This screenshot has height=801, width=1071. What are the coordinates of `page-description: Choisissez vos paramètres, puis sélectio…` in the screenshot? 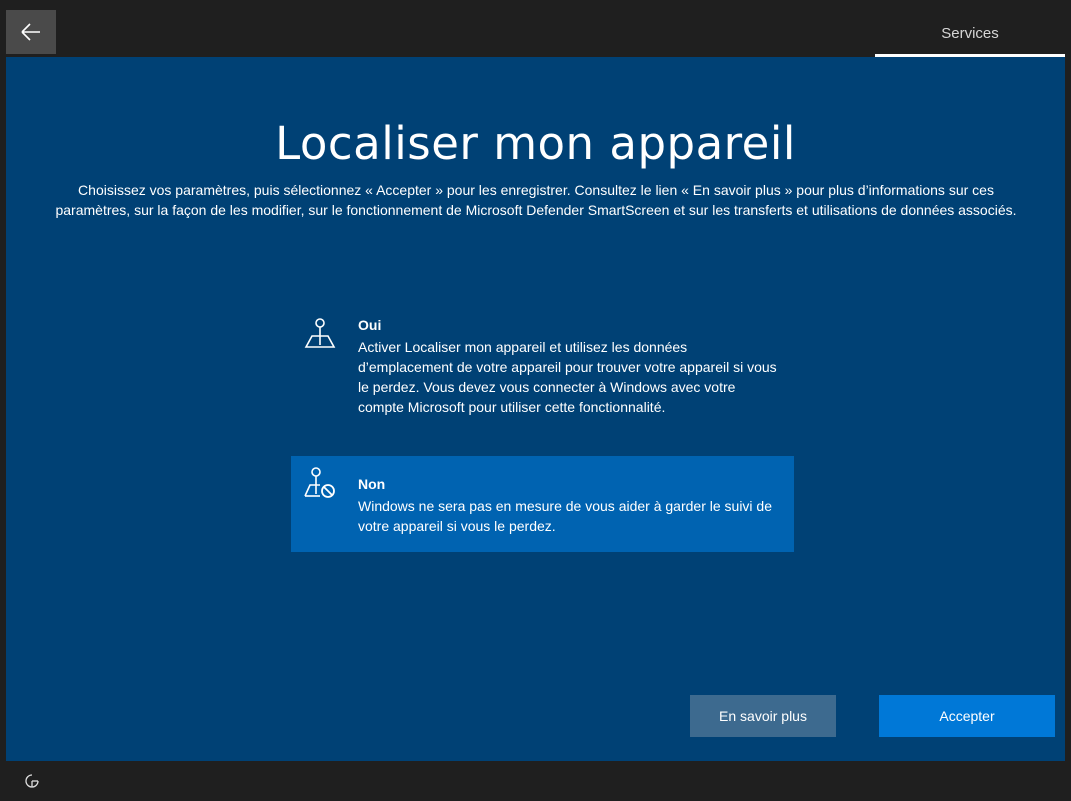 It's located at (536, 200).